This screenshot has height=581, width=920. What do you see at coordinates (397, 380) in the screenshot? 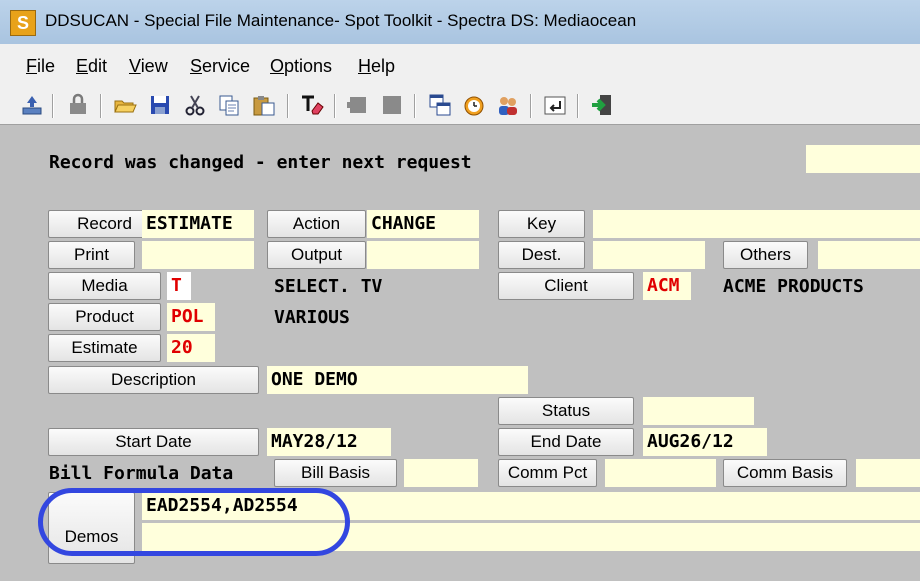
I see `description-field: ONE DEMO` at bounding box center [397, 380].